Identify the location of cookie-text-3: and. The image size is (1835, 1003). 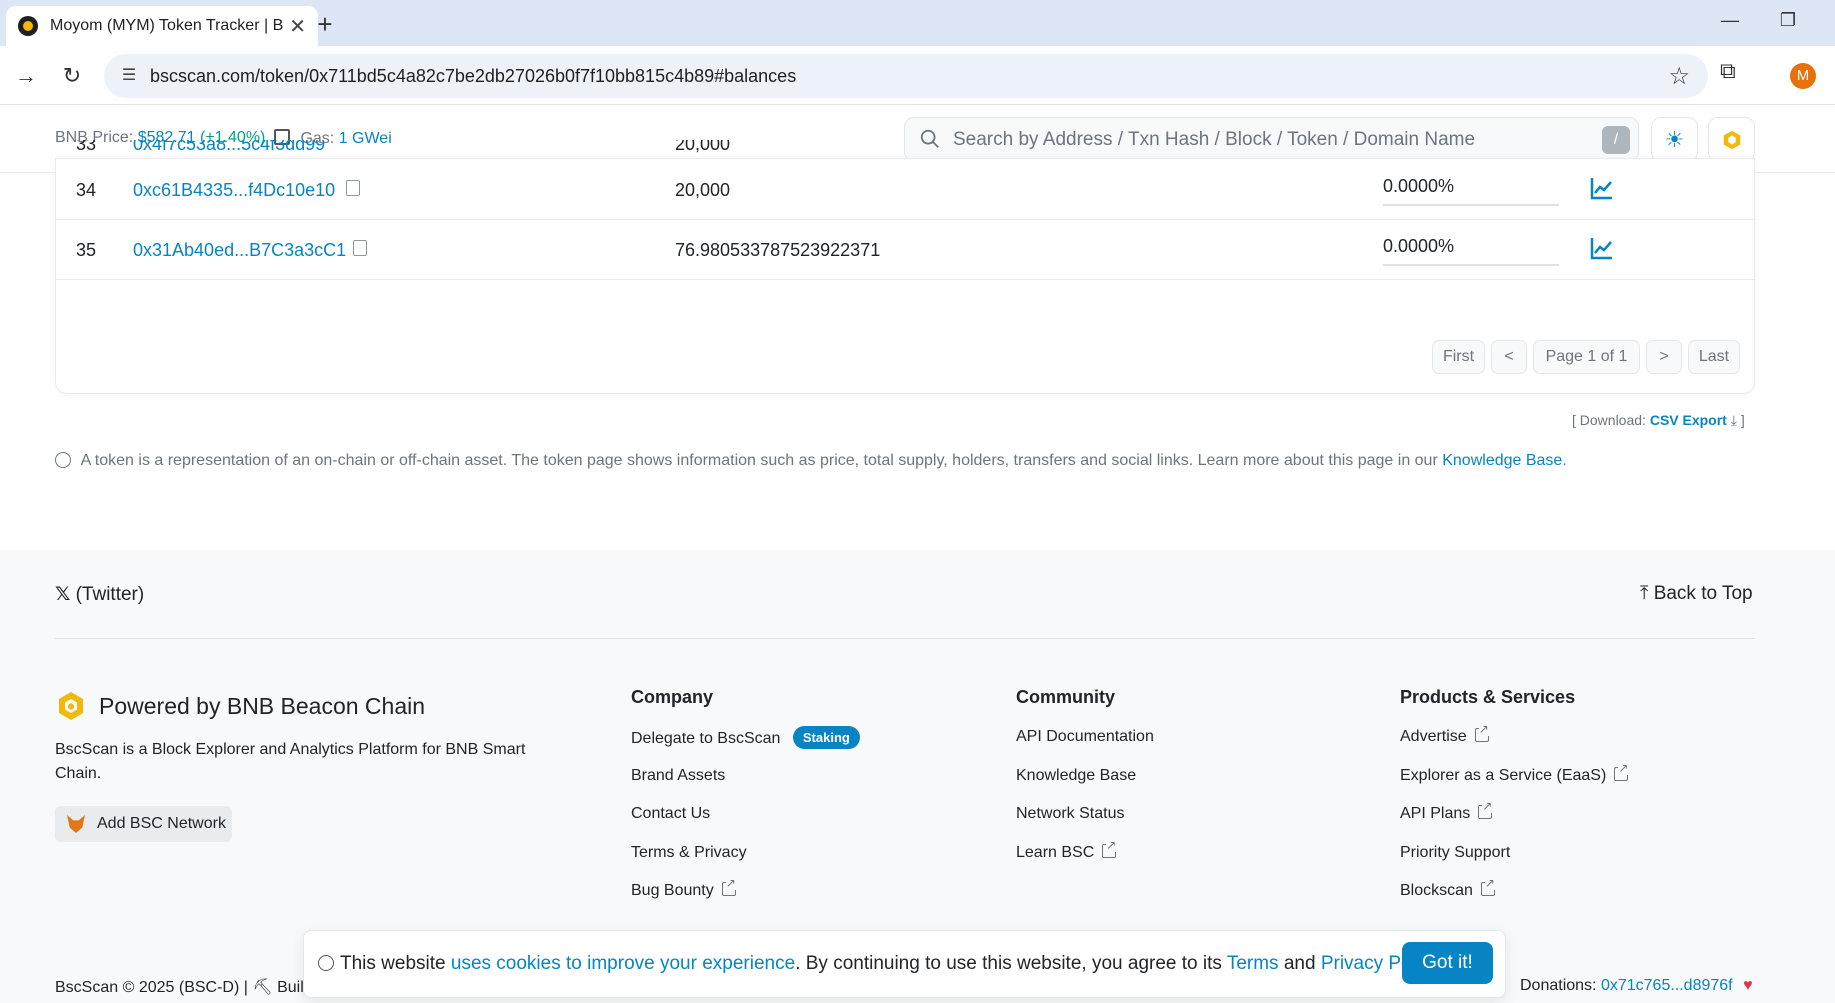
(1299, 963).